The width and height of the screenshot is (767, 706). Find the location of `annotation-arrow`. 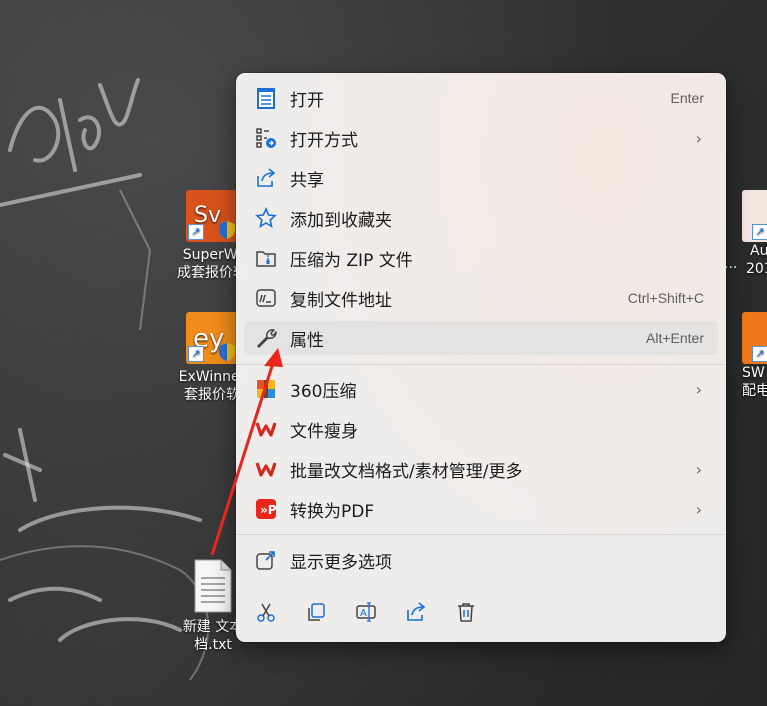

annotation-arrow is located at coordinates (246, 452).